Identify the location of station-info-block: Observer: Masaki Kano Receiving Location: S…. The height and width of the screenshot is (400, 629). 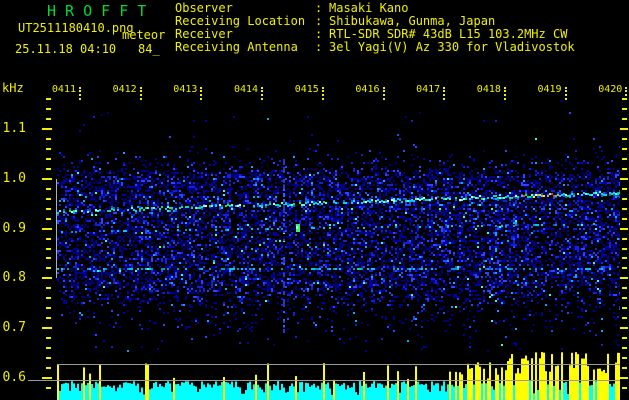
(375, 28).